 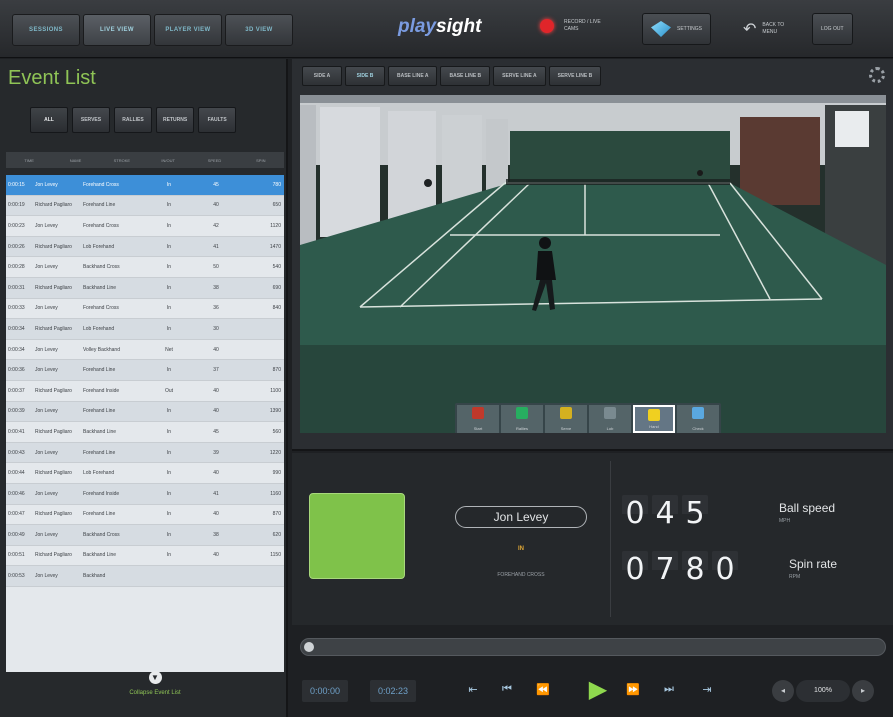 I want to click on gear-icon, so click(x=877, y=75).